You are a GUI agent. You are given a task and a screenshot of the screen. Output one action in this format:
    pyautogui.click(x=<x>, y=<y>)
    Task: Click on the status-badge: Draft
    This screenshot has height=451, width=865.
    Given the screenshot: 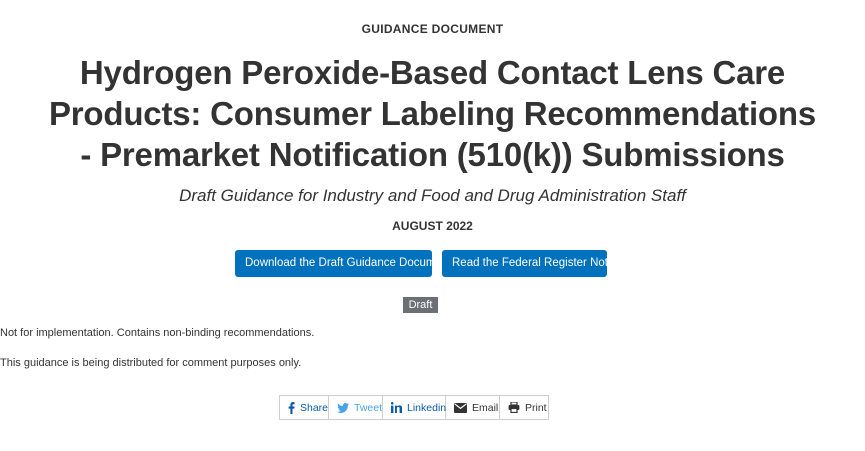 What is the action you would take?
    pyautogui.click(x=420, y=305)
    